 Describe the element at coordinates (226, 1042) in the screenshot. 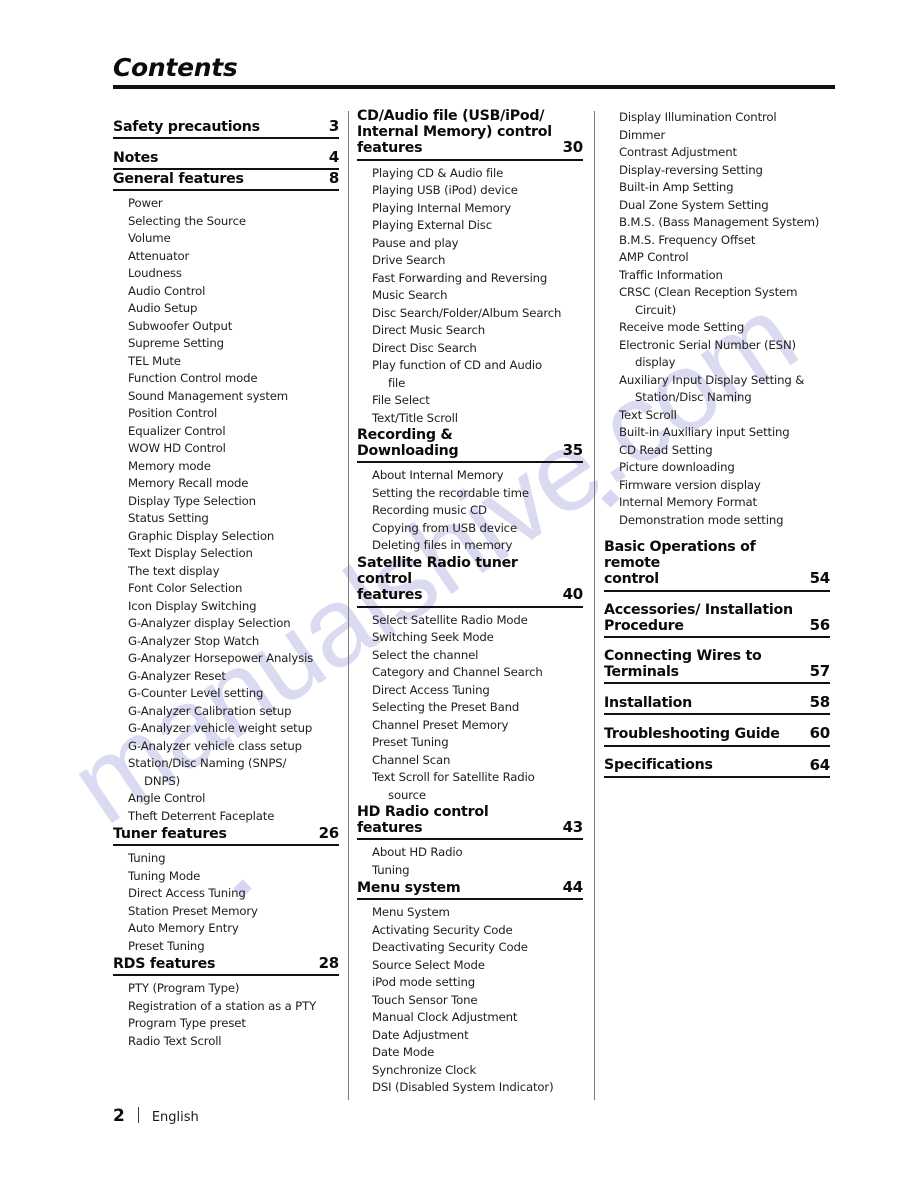

I see `toc-entry: Radio Text Scroll` at that location.